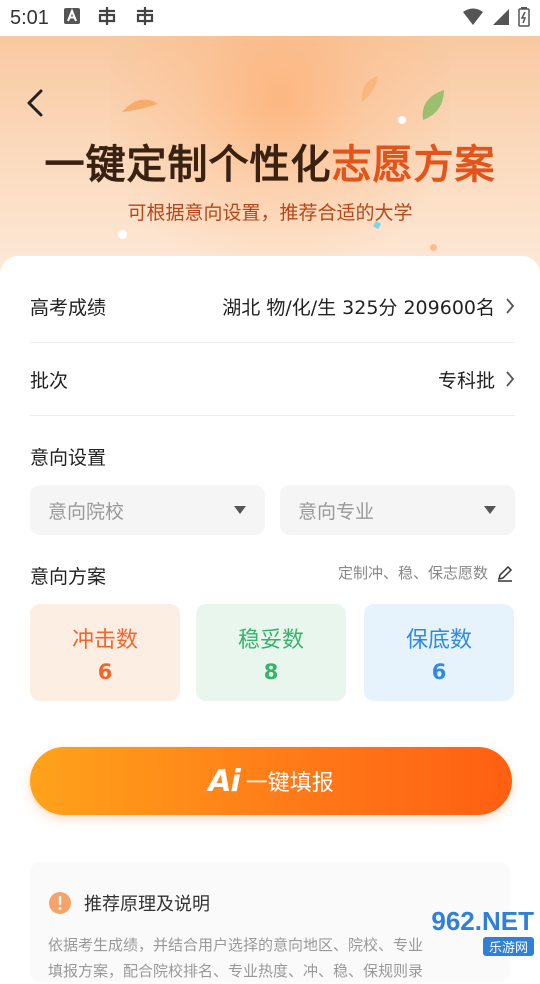 This screenshot has width=540, height=984. Describe the element at coordinates (271, 671) in the screenshot. I see `plan-stable-count: 8` at that location.